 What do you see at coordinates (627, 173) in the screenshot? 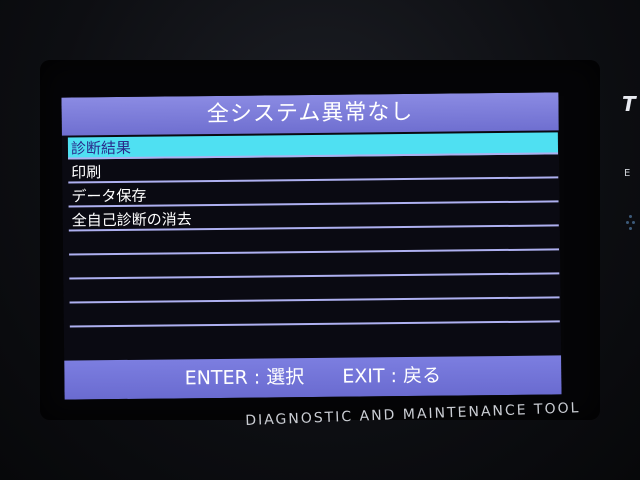
I see `side-button-label: E` at bounding box center [627, 173].